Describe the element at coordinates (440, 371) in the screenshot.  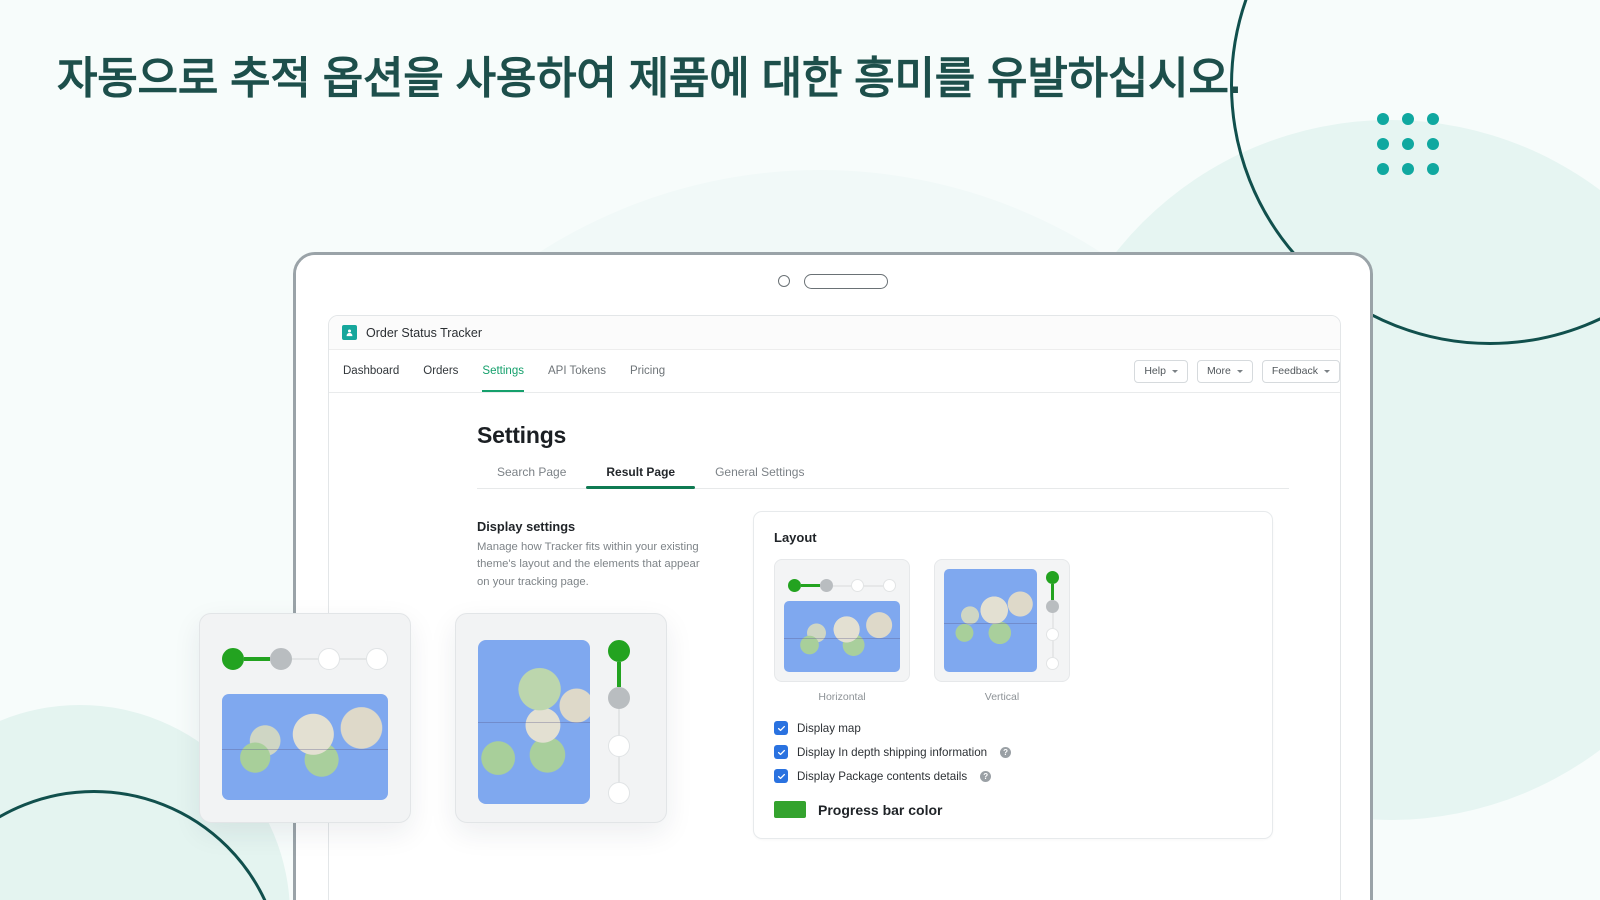
I see `nav-item-orders: Orders` at that location.